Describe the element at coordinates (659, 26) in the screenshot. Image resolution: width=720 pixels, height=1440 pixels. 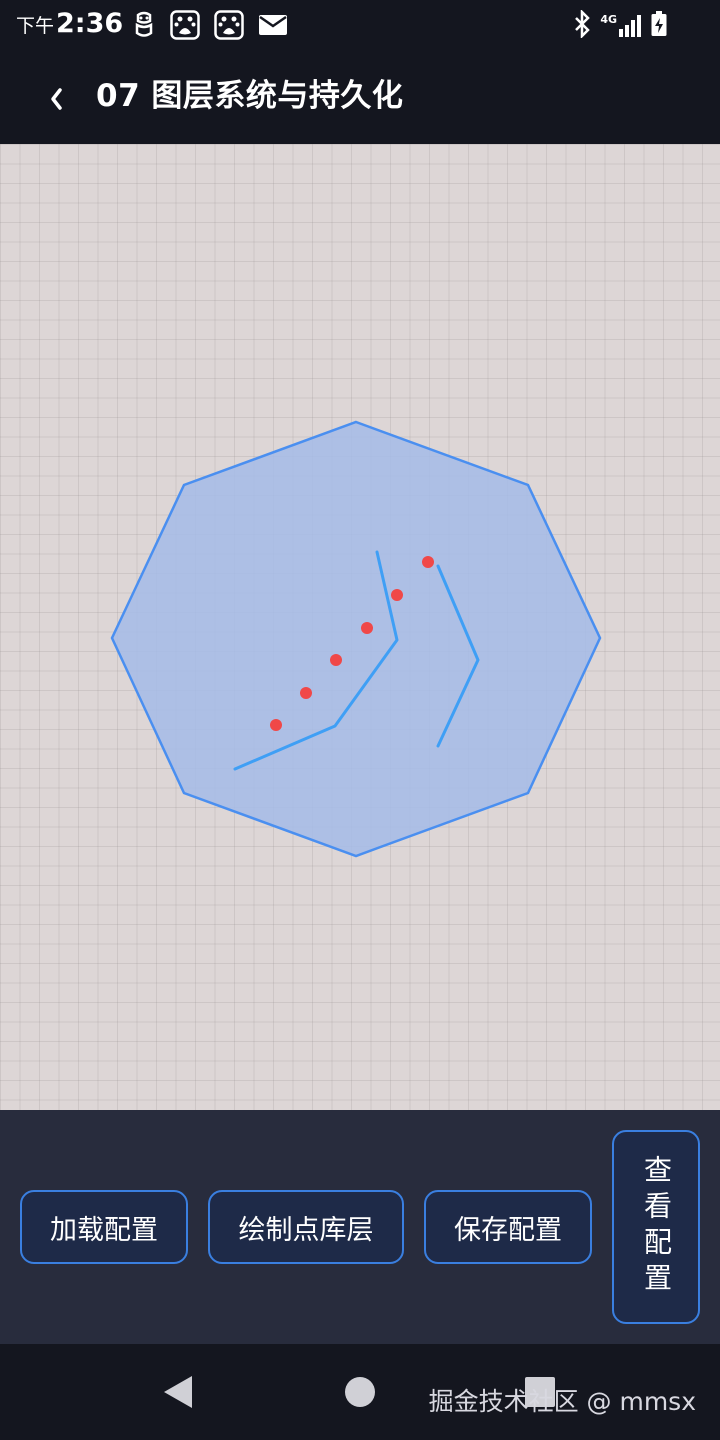
I see `battery-charging-icon` at that location.